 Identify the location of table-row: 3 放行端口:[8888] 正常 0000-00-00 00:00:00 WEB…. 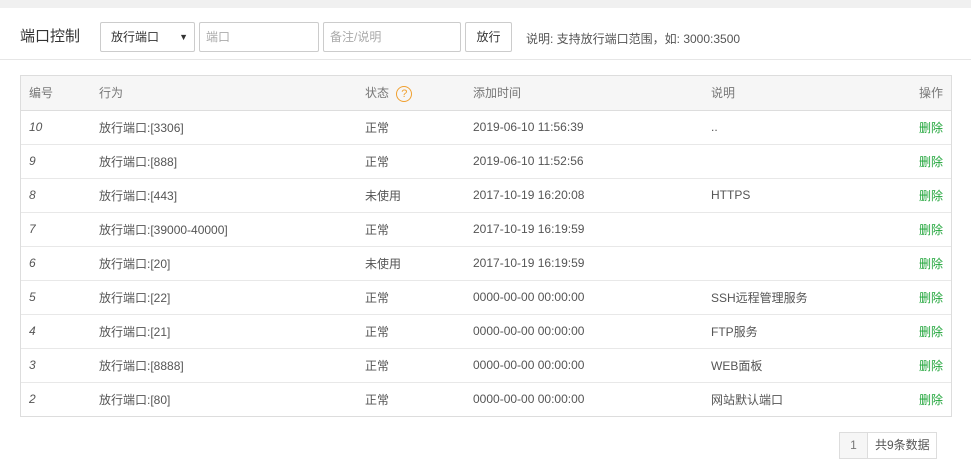
(486, 364).